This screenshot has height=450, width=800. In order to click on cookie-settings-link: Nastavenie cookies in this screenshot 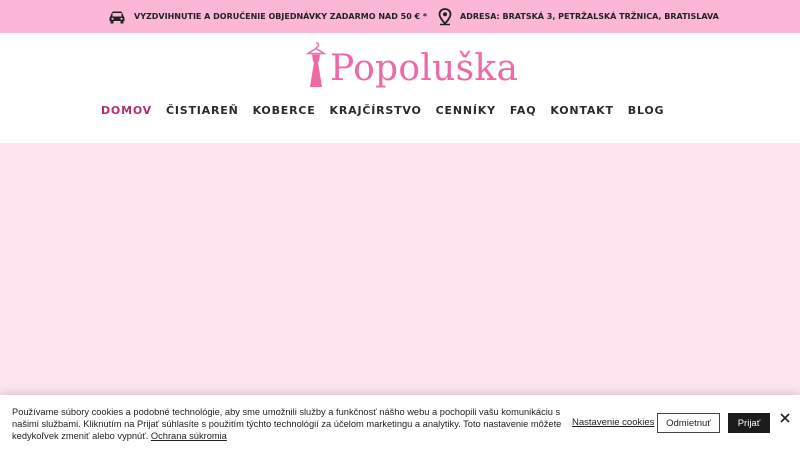, I will do `click(613, 422)`.